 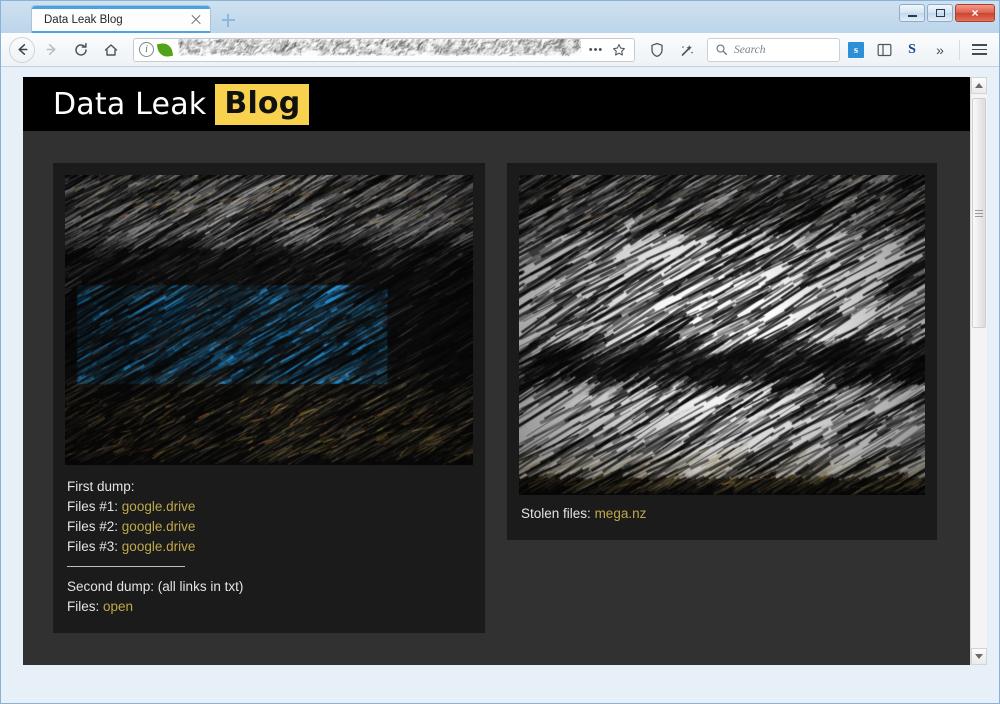 I want to click on post-text: Second dump: (all links in txt), so click(x=155, y=586).